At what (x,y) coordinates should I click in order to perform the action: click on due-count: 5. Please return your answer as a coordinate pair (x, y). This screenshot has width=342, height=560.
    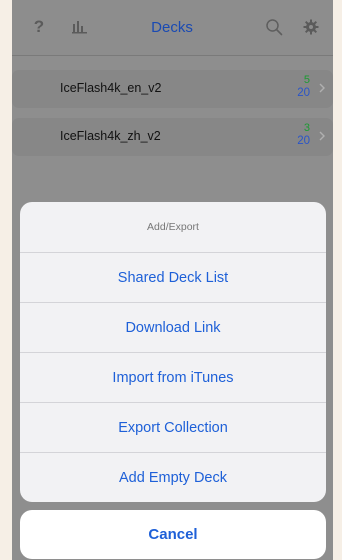
    Looking at the image, I should click on (306, 80).